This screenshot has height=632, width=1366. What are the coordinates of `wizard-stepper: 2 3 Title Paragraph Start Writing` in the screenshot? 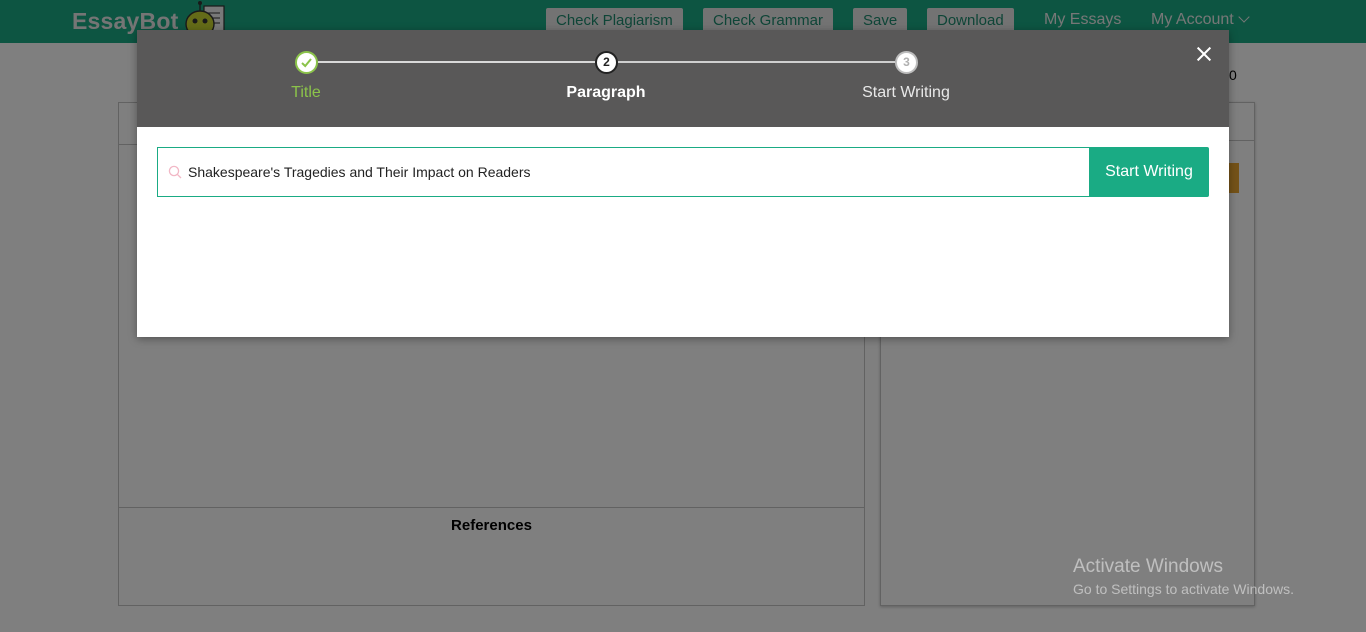 It's located at (683, 78).